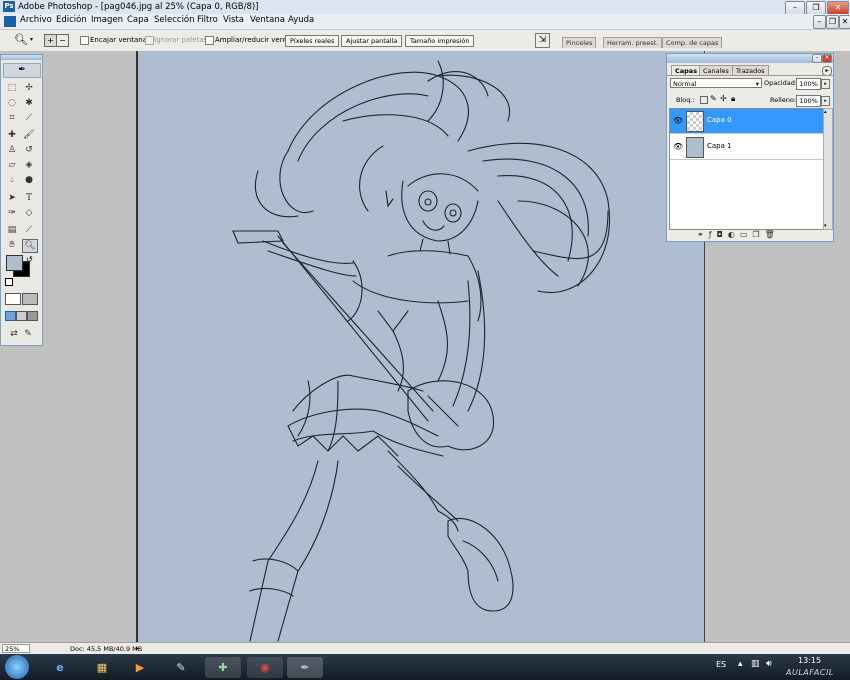  I want to click on path-selection-icon: ➤, so click(12, 198).